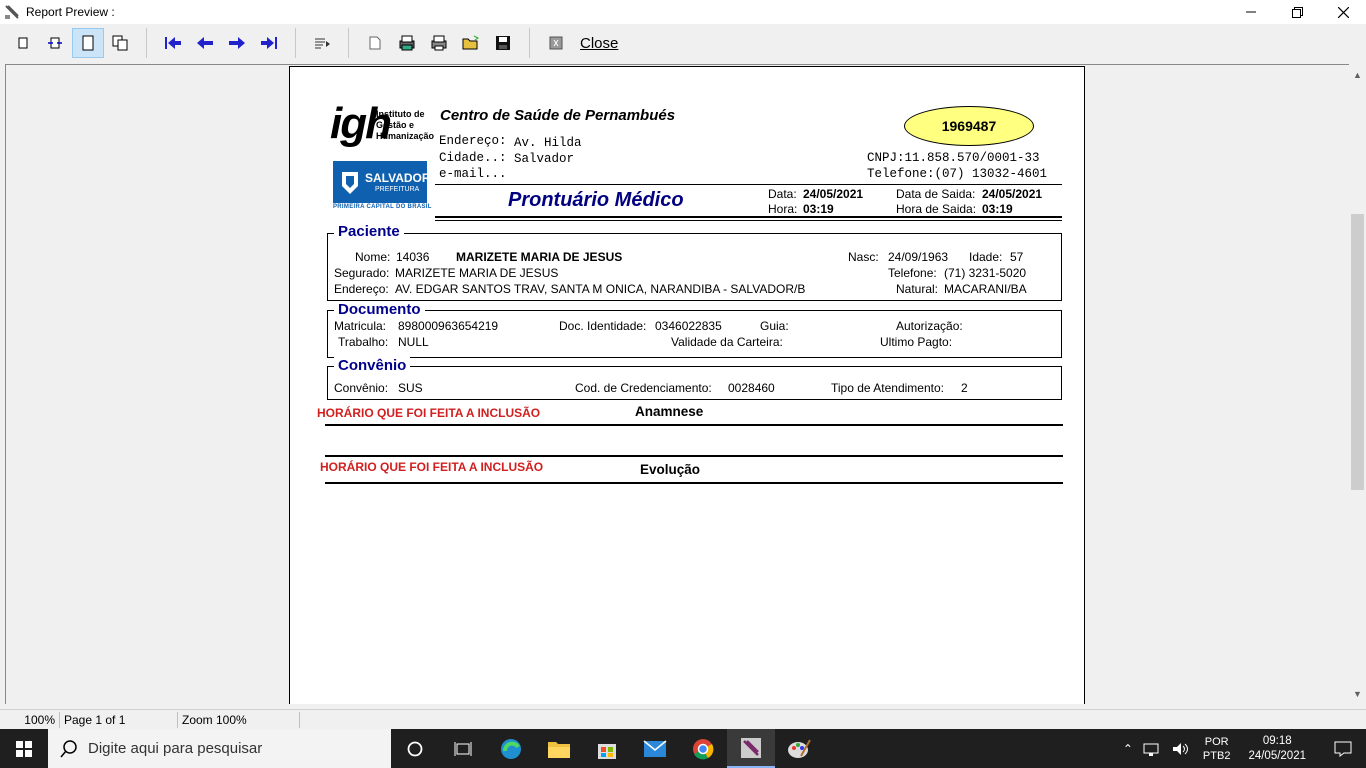  I want to click on cortana-button, so click(415, 748).